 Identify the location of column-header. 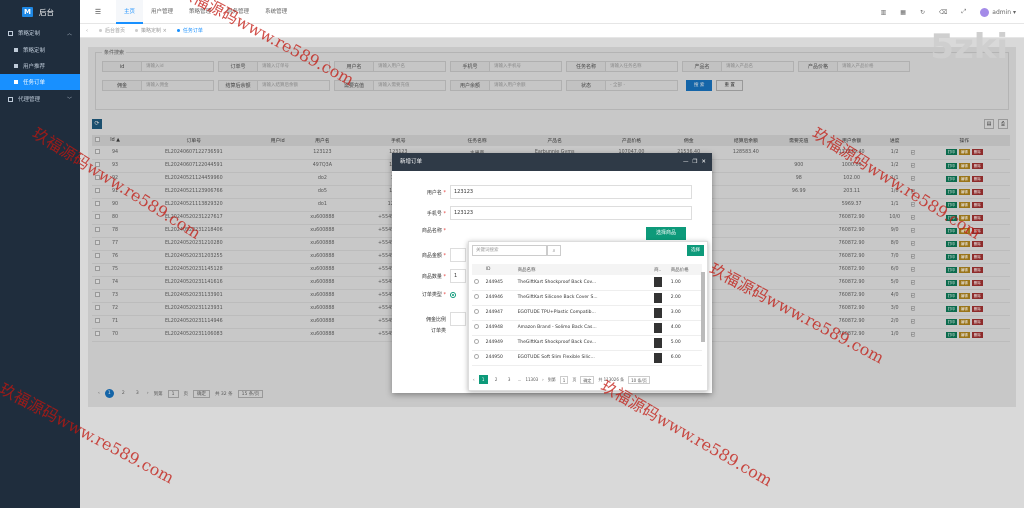
(913, 140).